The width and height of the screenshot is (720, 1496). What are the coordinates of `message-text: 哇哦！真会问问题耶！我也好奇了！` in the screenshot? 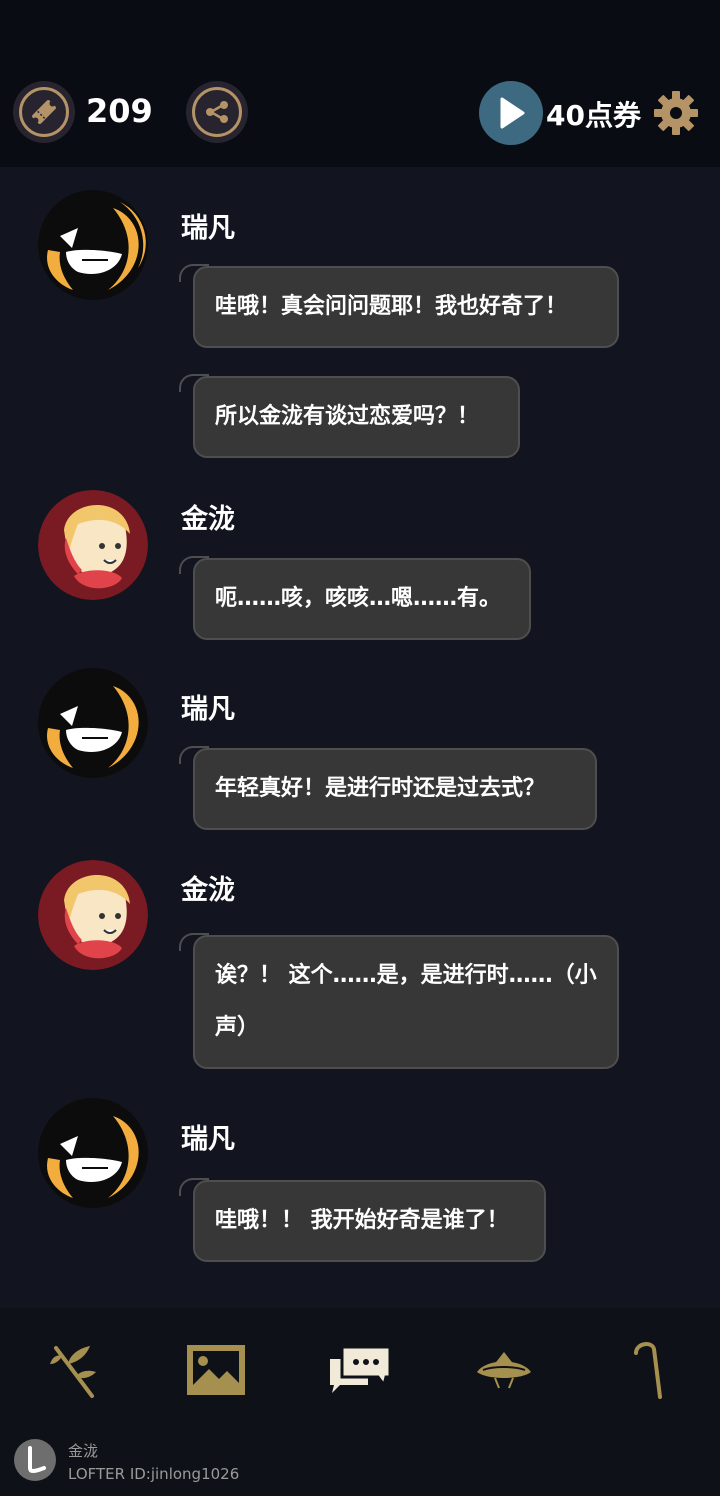 It's located at (391, 306).